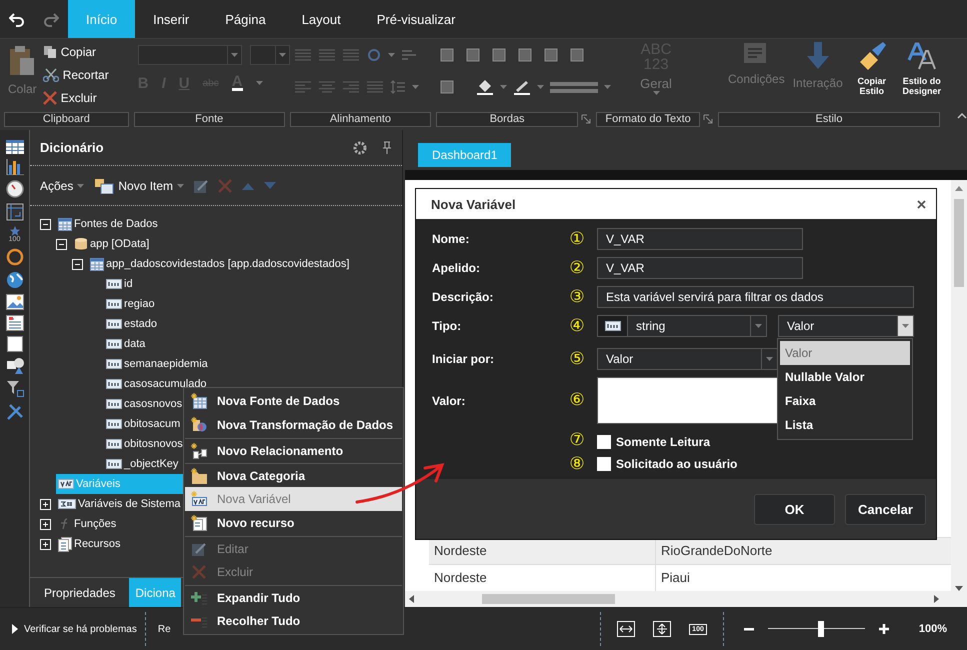 The height and width of the screenshot is (650, 967). What do you see at coordinates (449, 401) in the screenshot?
I see `field-label: Valor:` at bounding box center [449, 401].